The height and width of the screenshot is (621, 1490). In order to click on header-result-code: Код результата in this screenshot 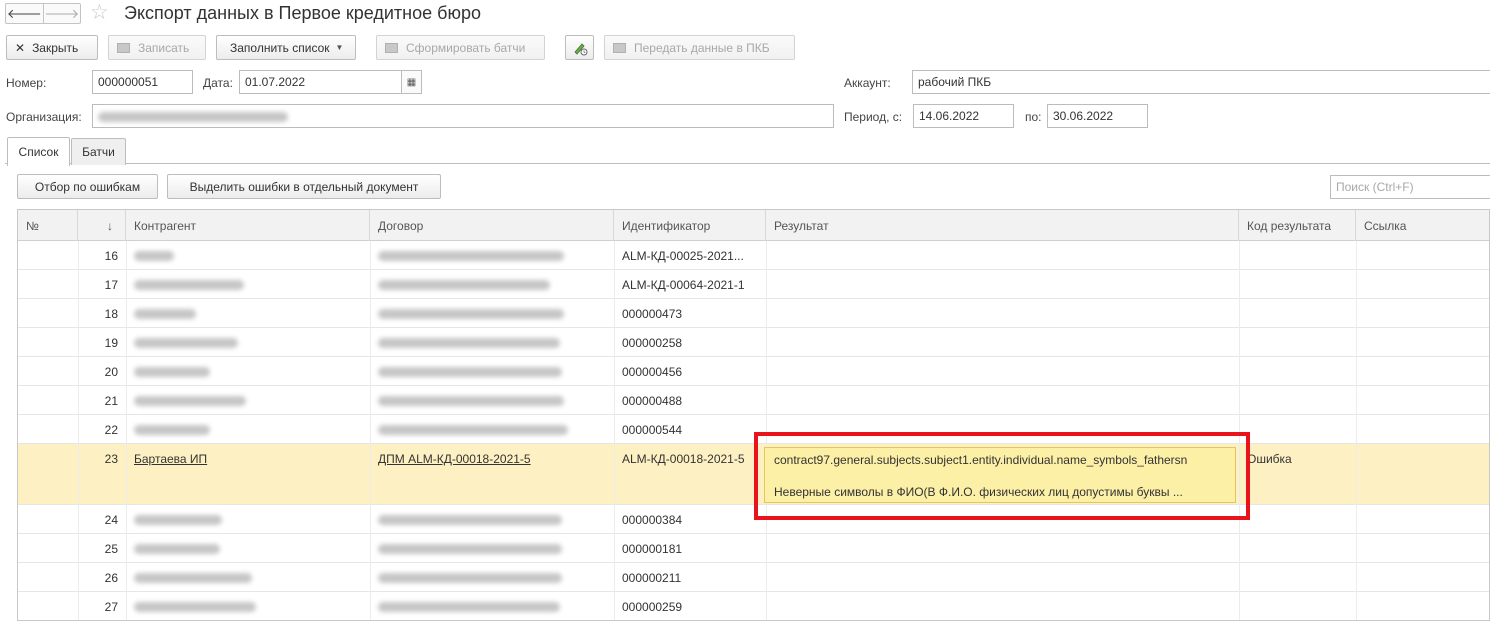, I will do `click(1297, 225)`.